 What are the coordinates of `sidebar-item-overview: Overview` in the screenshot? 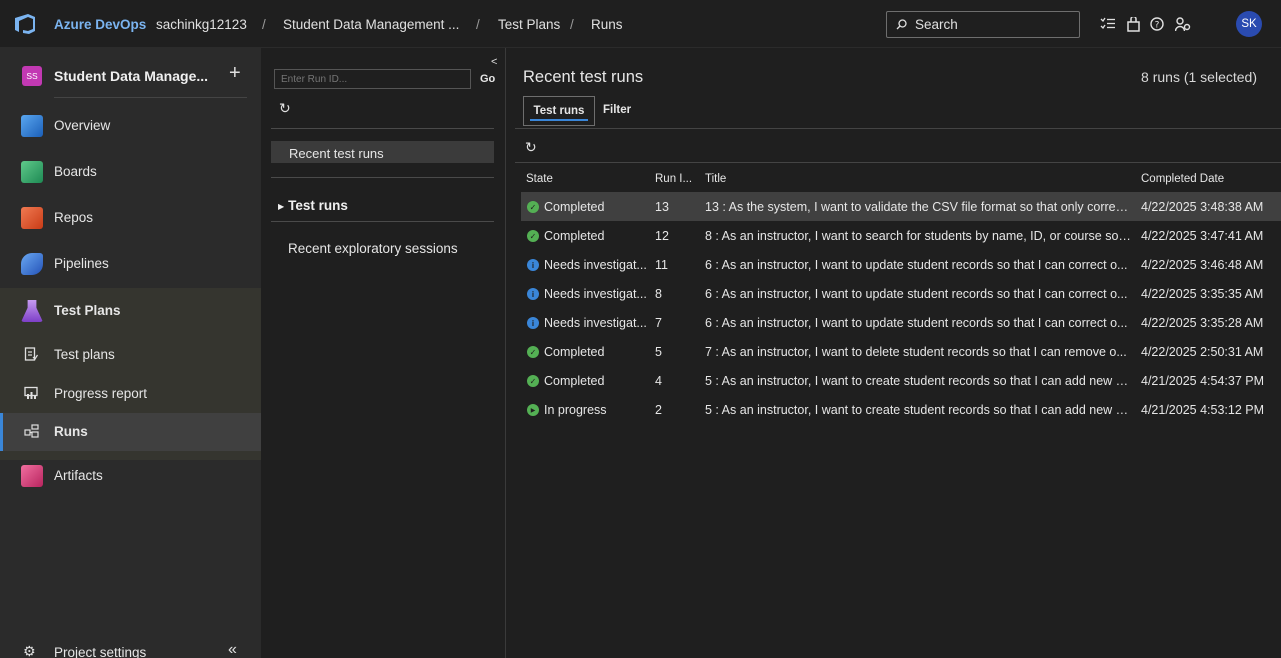 It's located at (130, 126).